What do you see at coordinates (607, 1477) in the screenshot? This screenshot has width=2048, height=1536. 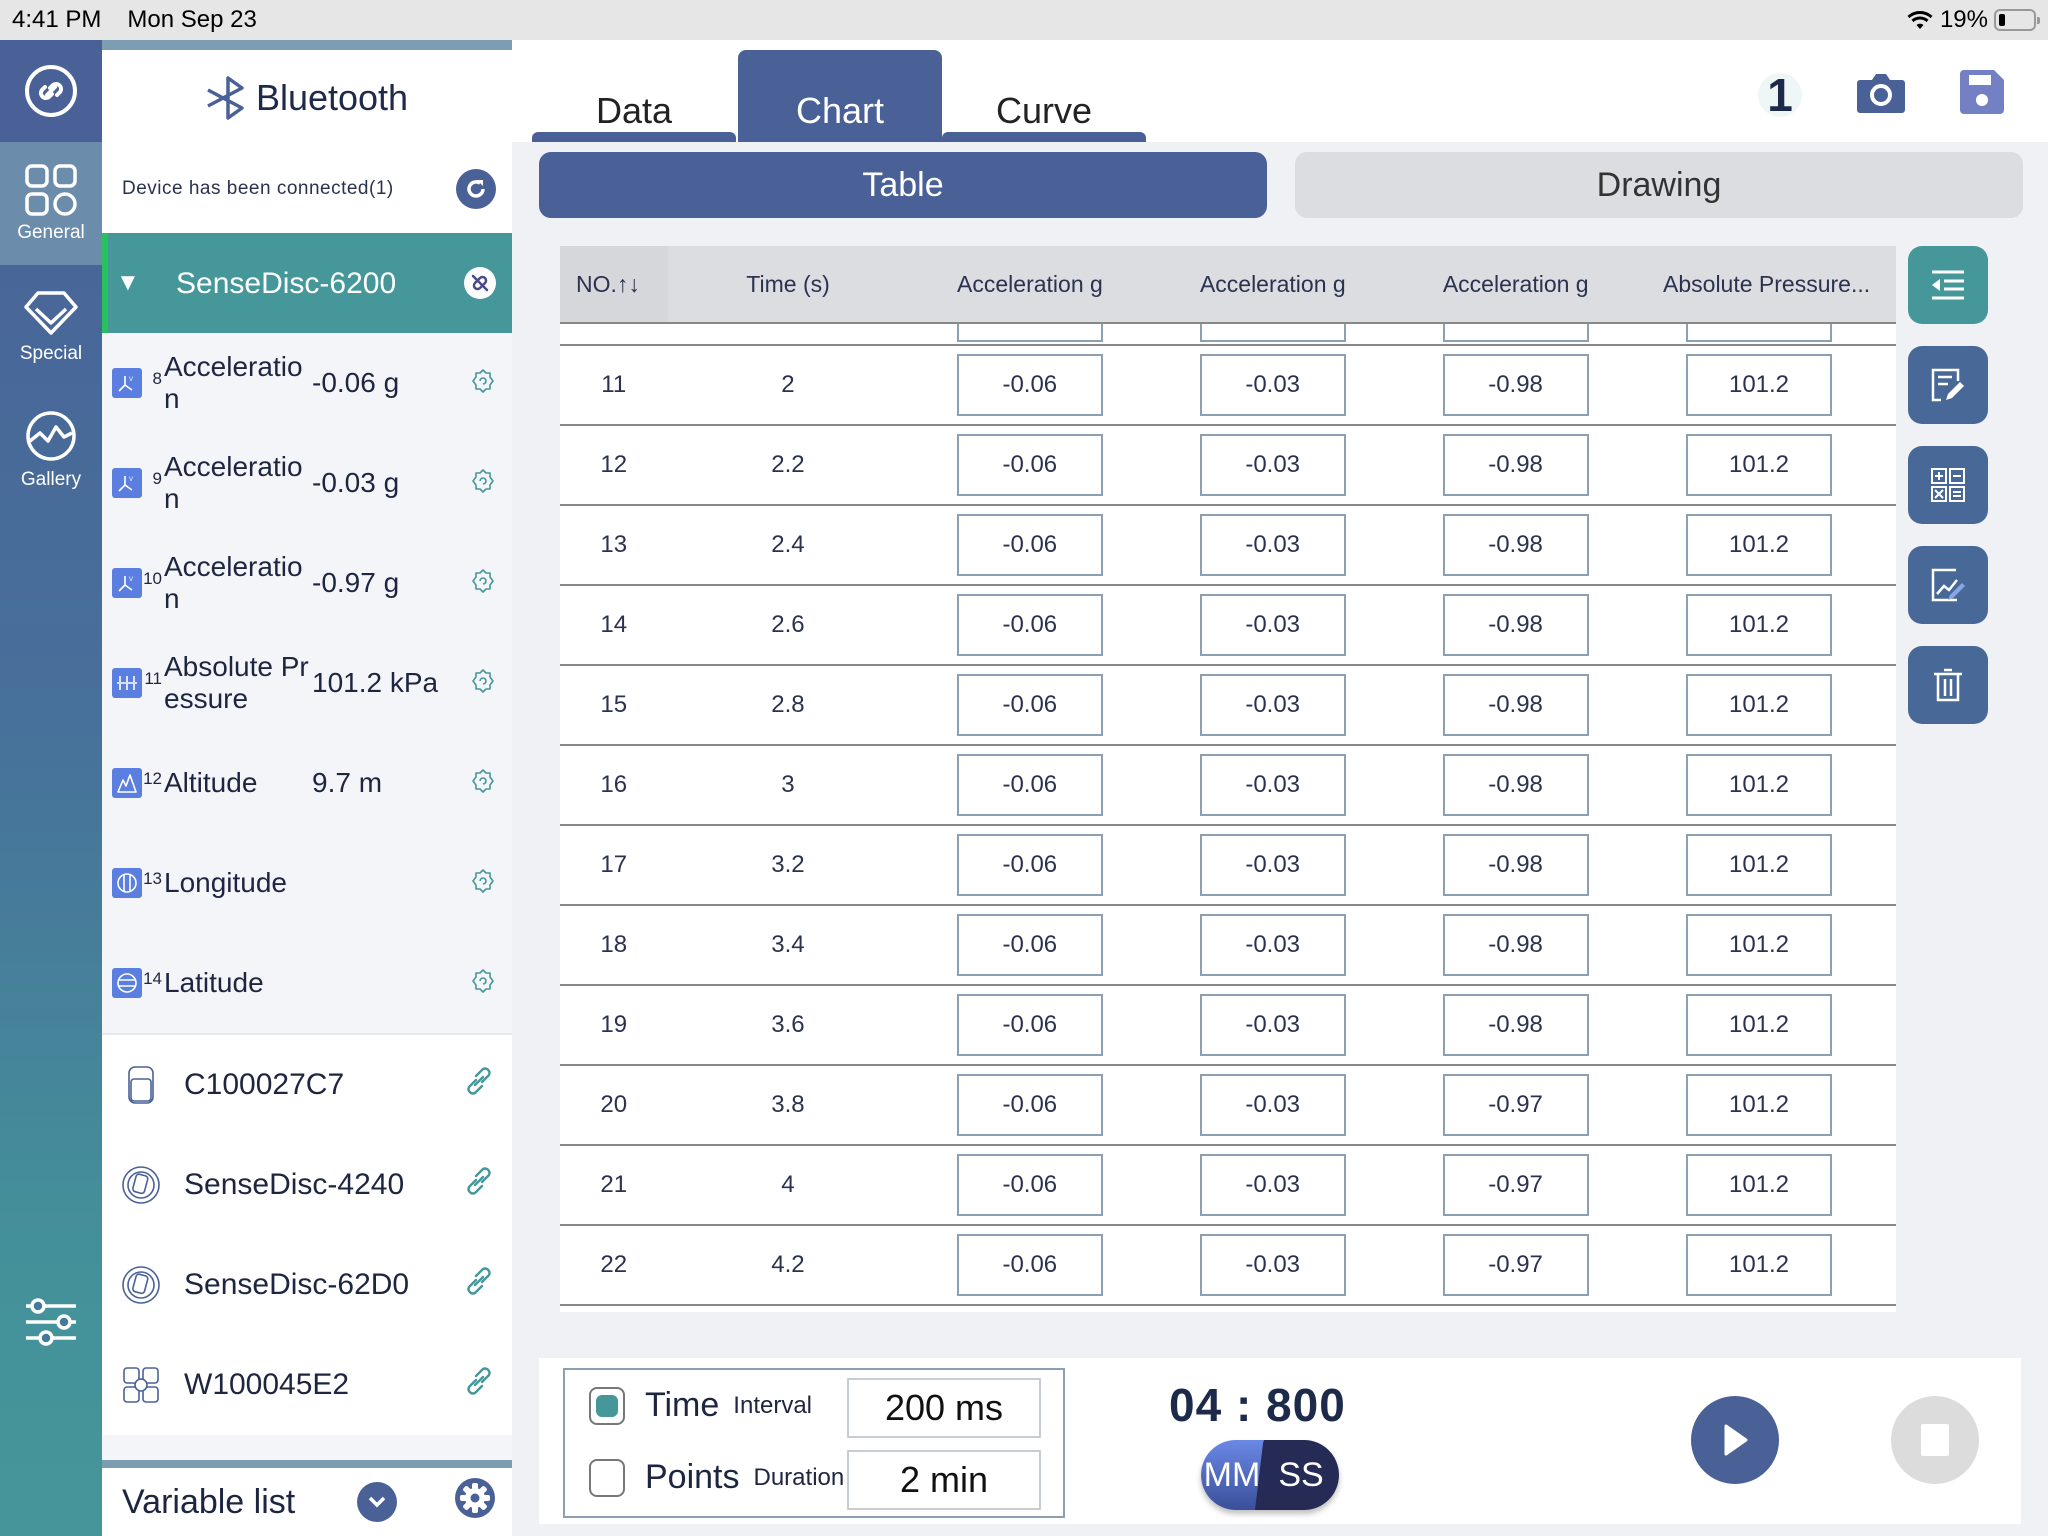 I see `points-mode-radio` at bounding box center [607, 1477].